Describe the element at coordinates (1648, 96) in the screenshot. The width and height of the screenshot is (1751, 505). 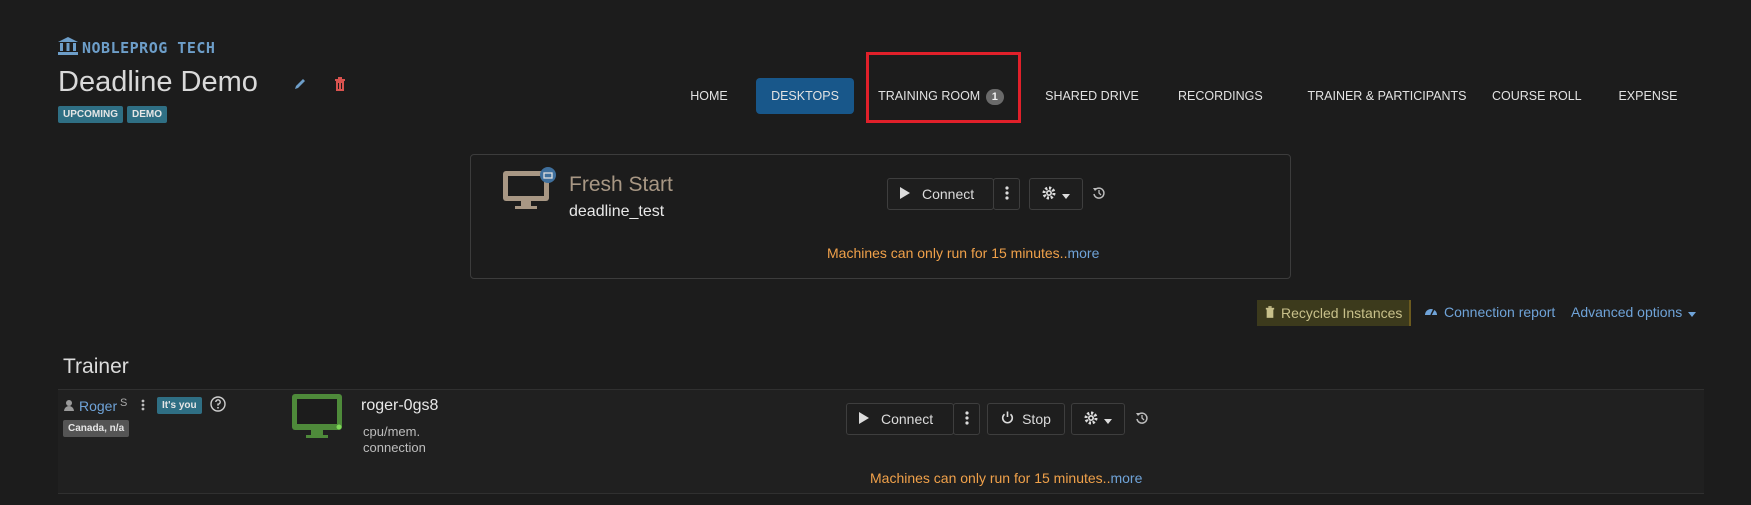
I see `tab-expense: EXPENSE` at that location.